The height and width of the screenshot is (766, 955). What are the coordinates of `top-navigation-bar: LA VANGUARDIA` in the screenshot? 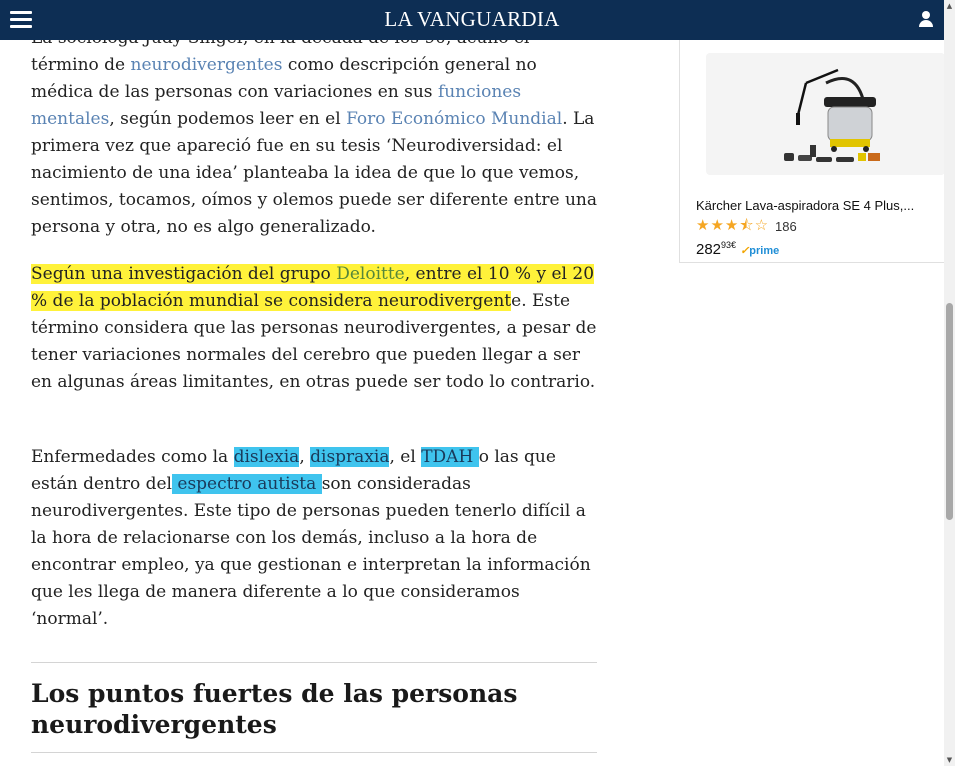 It's located at (472, 20).